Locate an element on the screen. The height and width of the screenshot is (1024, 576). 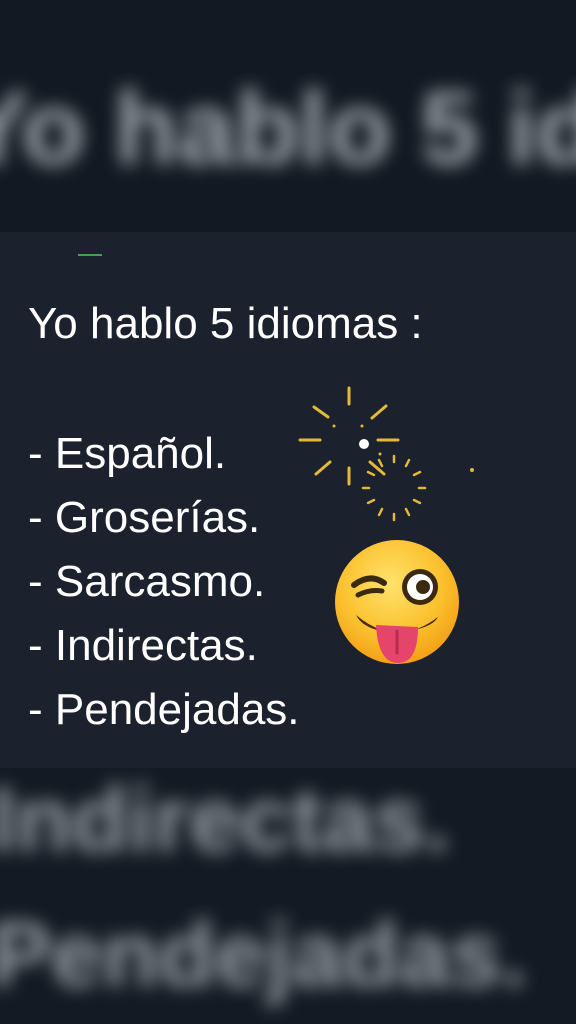
list-item: - Español. is located at coordinates (127, 453).